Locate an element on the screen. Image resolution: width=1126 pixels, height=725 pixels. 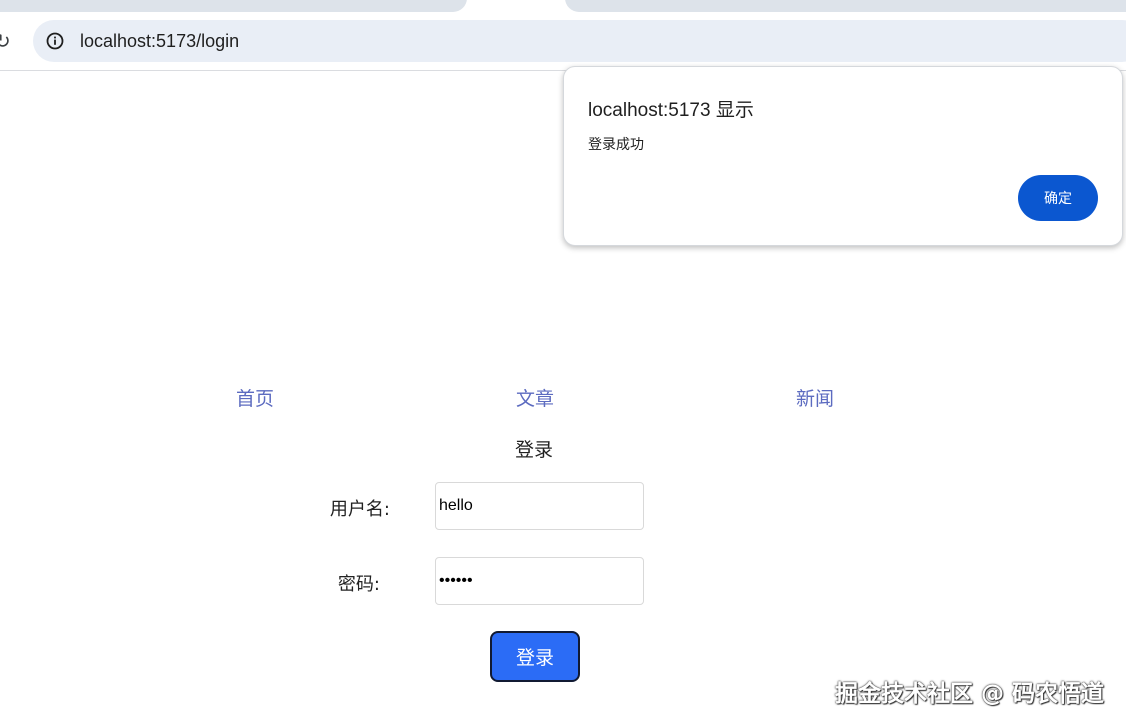
username-label: 用户名: is located at coordinates (359, 509).